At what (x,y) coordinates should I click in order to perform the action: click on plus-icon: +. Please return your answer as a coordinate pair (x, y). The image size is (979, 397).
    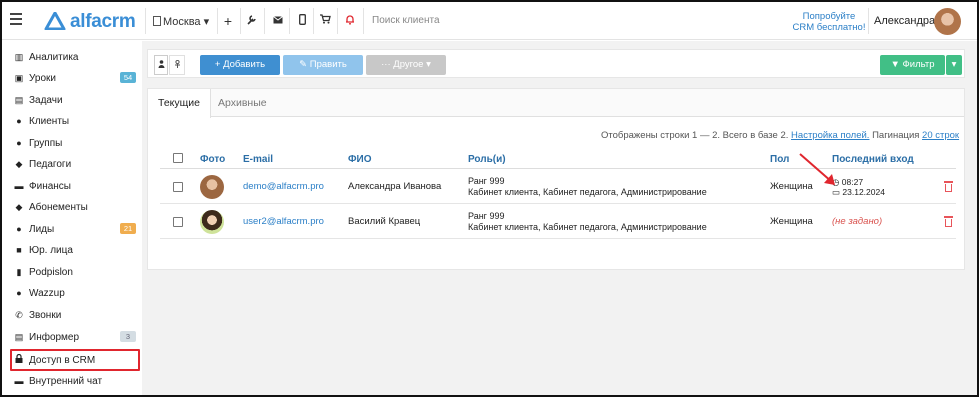
    Looking at the image, I should click on (228, 21).